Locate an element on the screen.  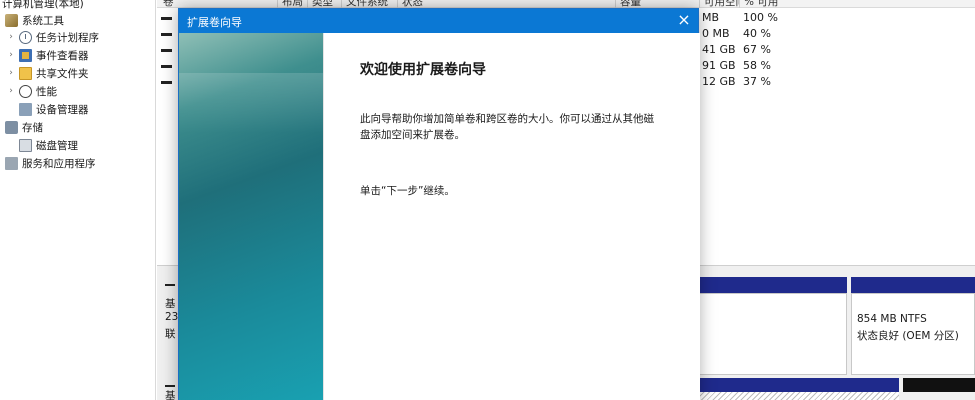
volume-list-header: 卷 布局 类型 文件系统 状态 容量 可用空间 % 可用 is located at coordinates (566, 4).